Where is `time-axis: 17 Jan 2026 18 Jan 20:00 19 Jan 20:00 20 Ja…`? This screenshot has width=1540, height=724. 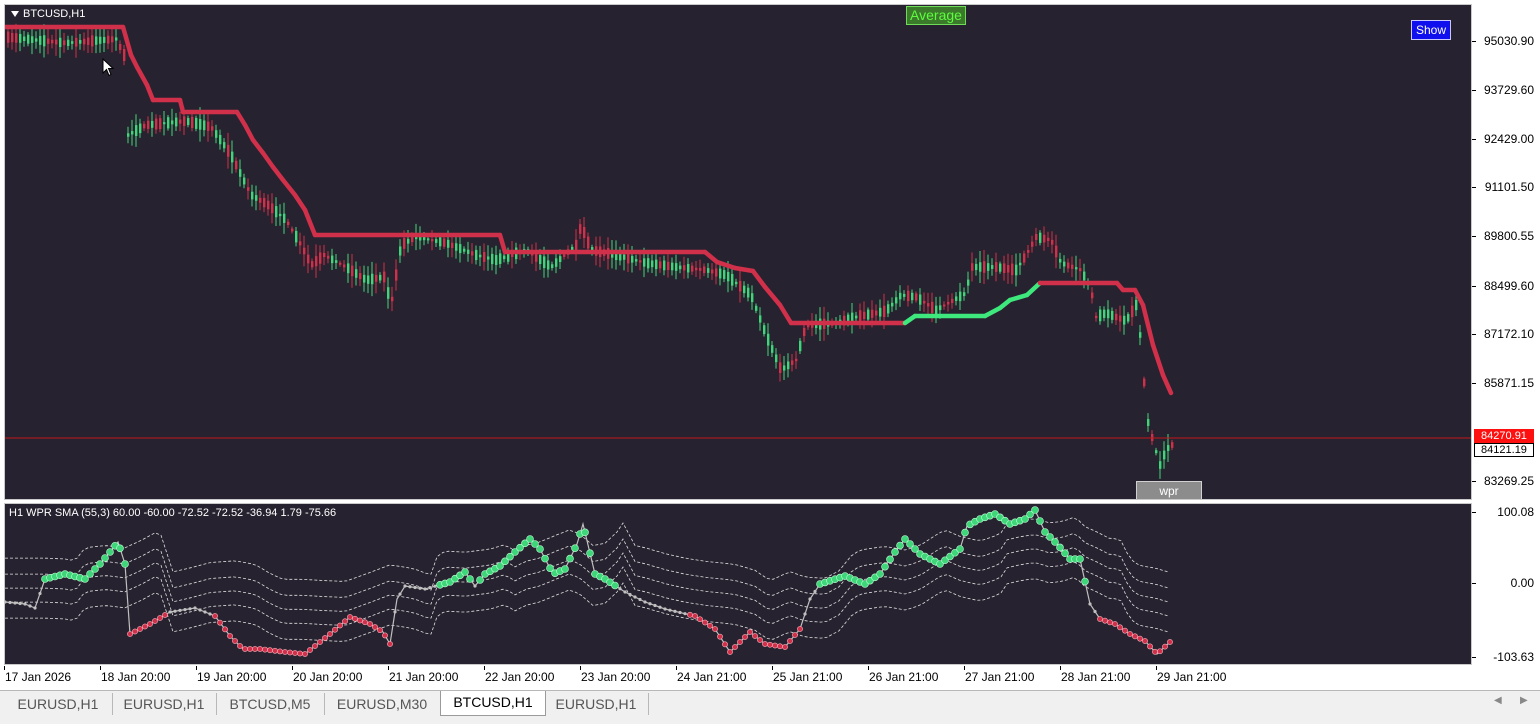 time-axis: 17 Jan 2026 18 Jan 20:00 19 Jan 20:00 20 Ja… is located at coordinates (738, 677).